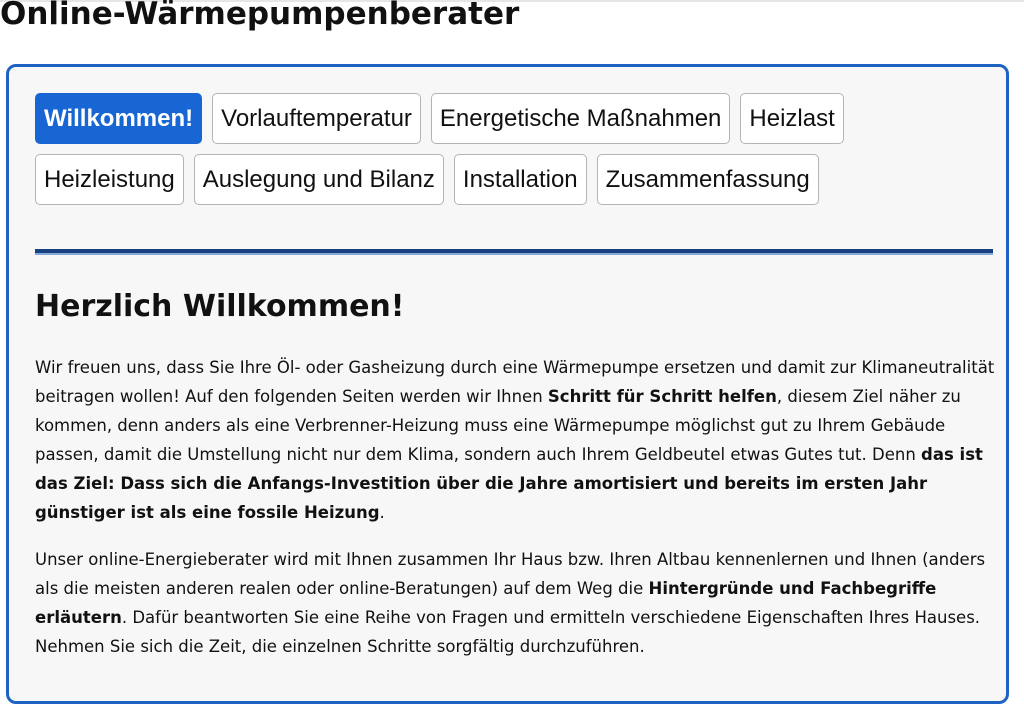 The width and height of the screenshot is (1024, 704). Describe the element at coordinates (382, 512) in the screenshot. I see `p1-text-3: .` at that location.